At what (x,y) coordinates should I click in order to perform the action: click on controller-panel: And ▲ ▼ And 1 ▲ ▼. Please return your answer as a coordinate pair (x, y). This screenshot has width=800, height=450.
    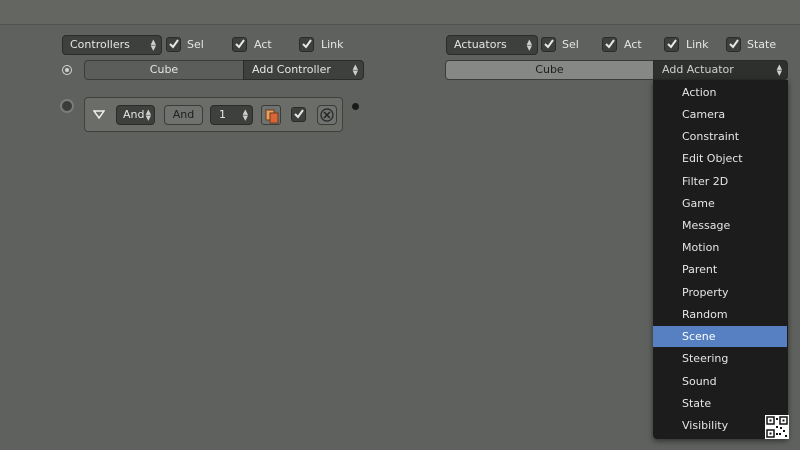
    Looking at the image, I should click on (213, 114).